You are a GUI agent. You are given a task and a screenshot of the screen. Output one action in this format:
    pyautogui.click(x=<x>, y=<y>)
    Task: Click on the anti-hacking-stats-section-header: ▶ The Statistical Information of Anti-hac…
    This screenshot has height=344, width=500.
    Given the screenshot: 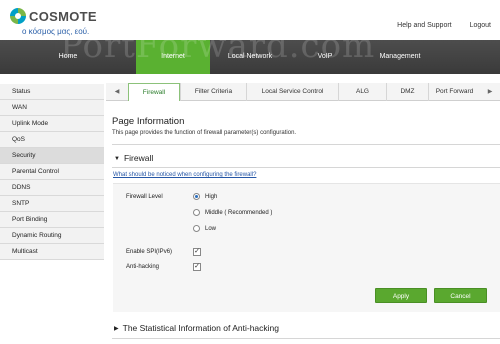 What is the action you would take?
    pyautogui.click(x=196, y=328)
    